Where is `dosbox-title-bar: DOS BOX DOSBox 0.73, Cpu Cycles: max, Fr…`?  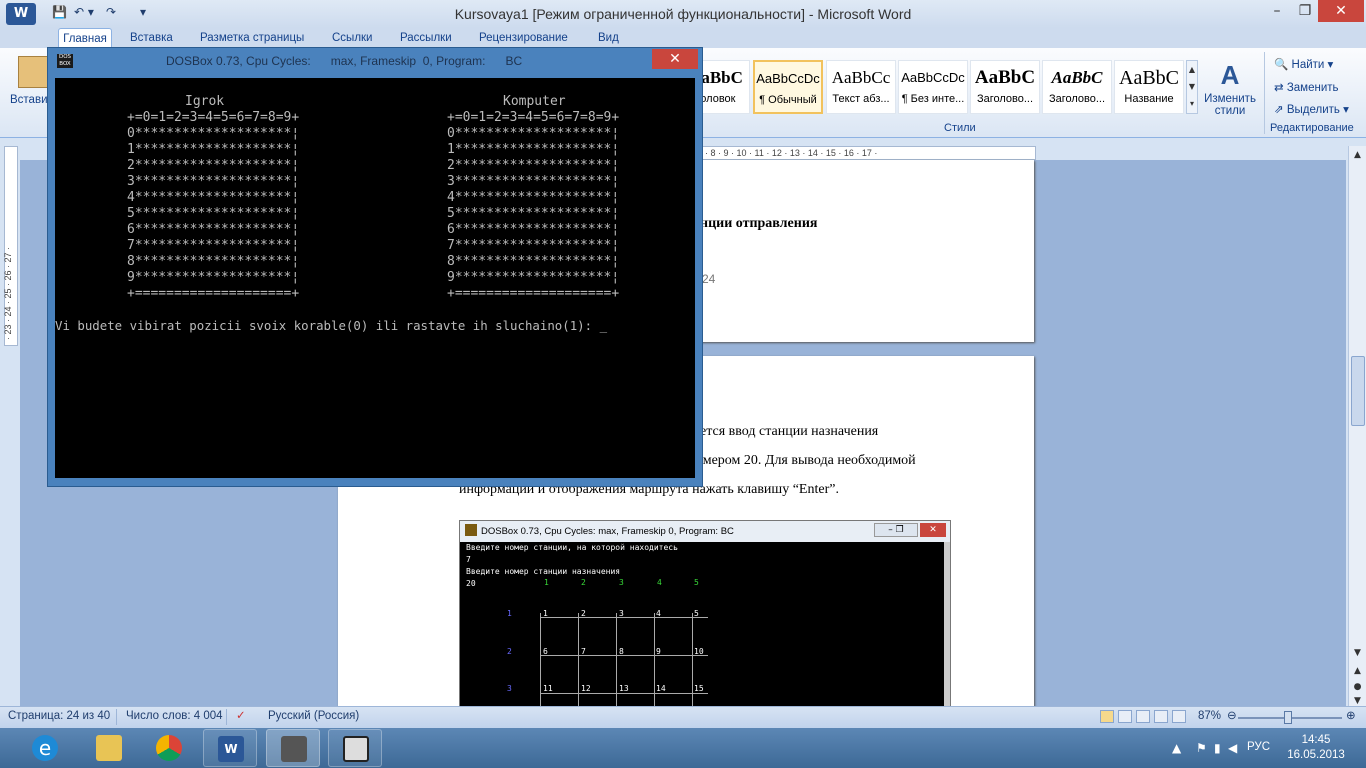
dosbox-title-bar: DOS BOX DOSBox 0.73, Cpu Cycles: max, Fr… is located at coordinates (375, 60).